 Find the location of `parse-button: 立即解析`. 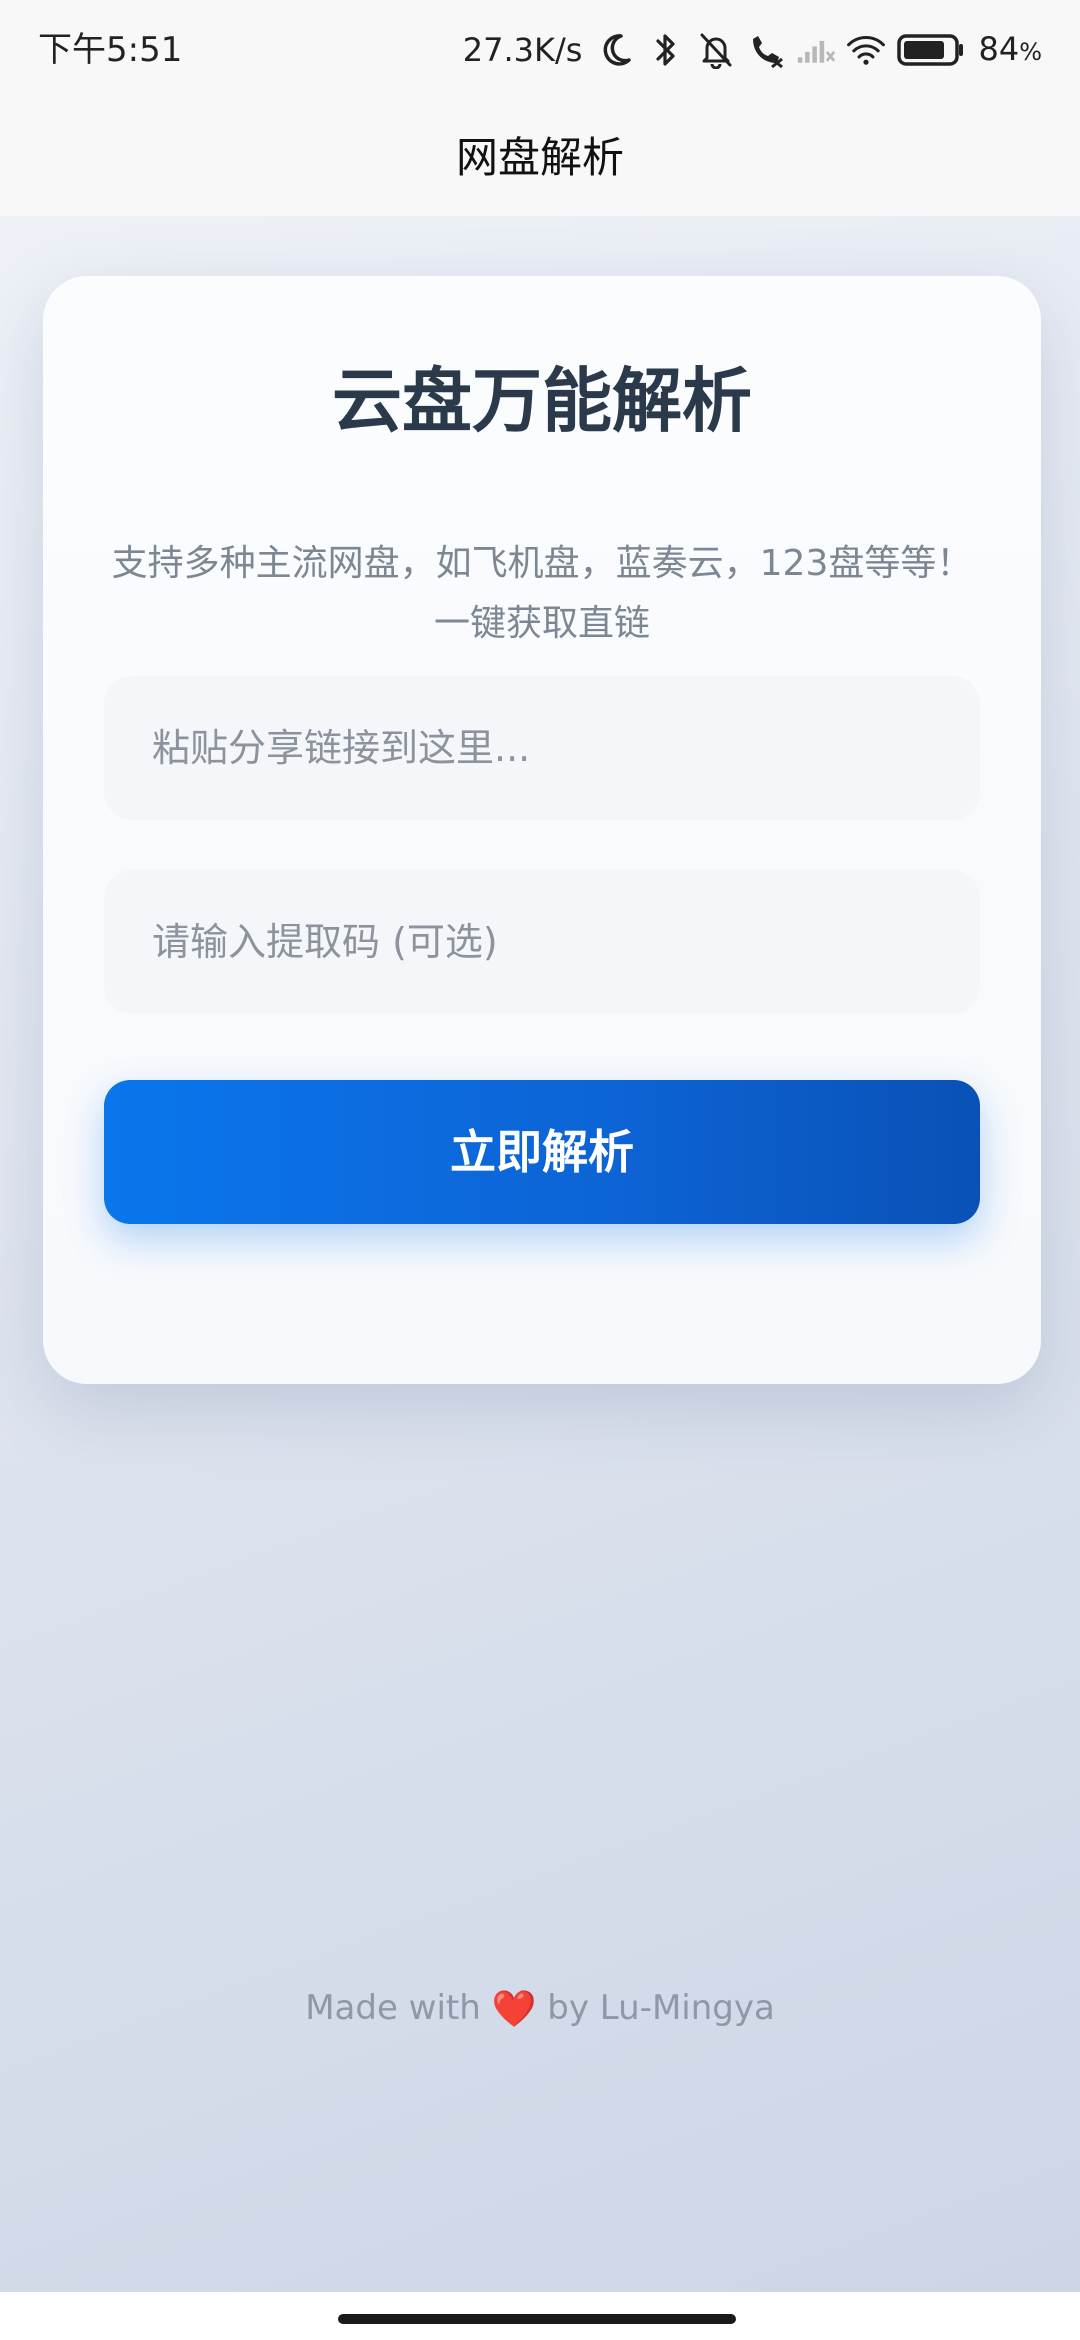

parse-button: 立即解析 is located at coordinates (542, 1152).